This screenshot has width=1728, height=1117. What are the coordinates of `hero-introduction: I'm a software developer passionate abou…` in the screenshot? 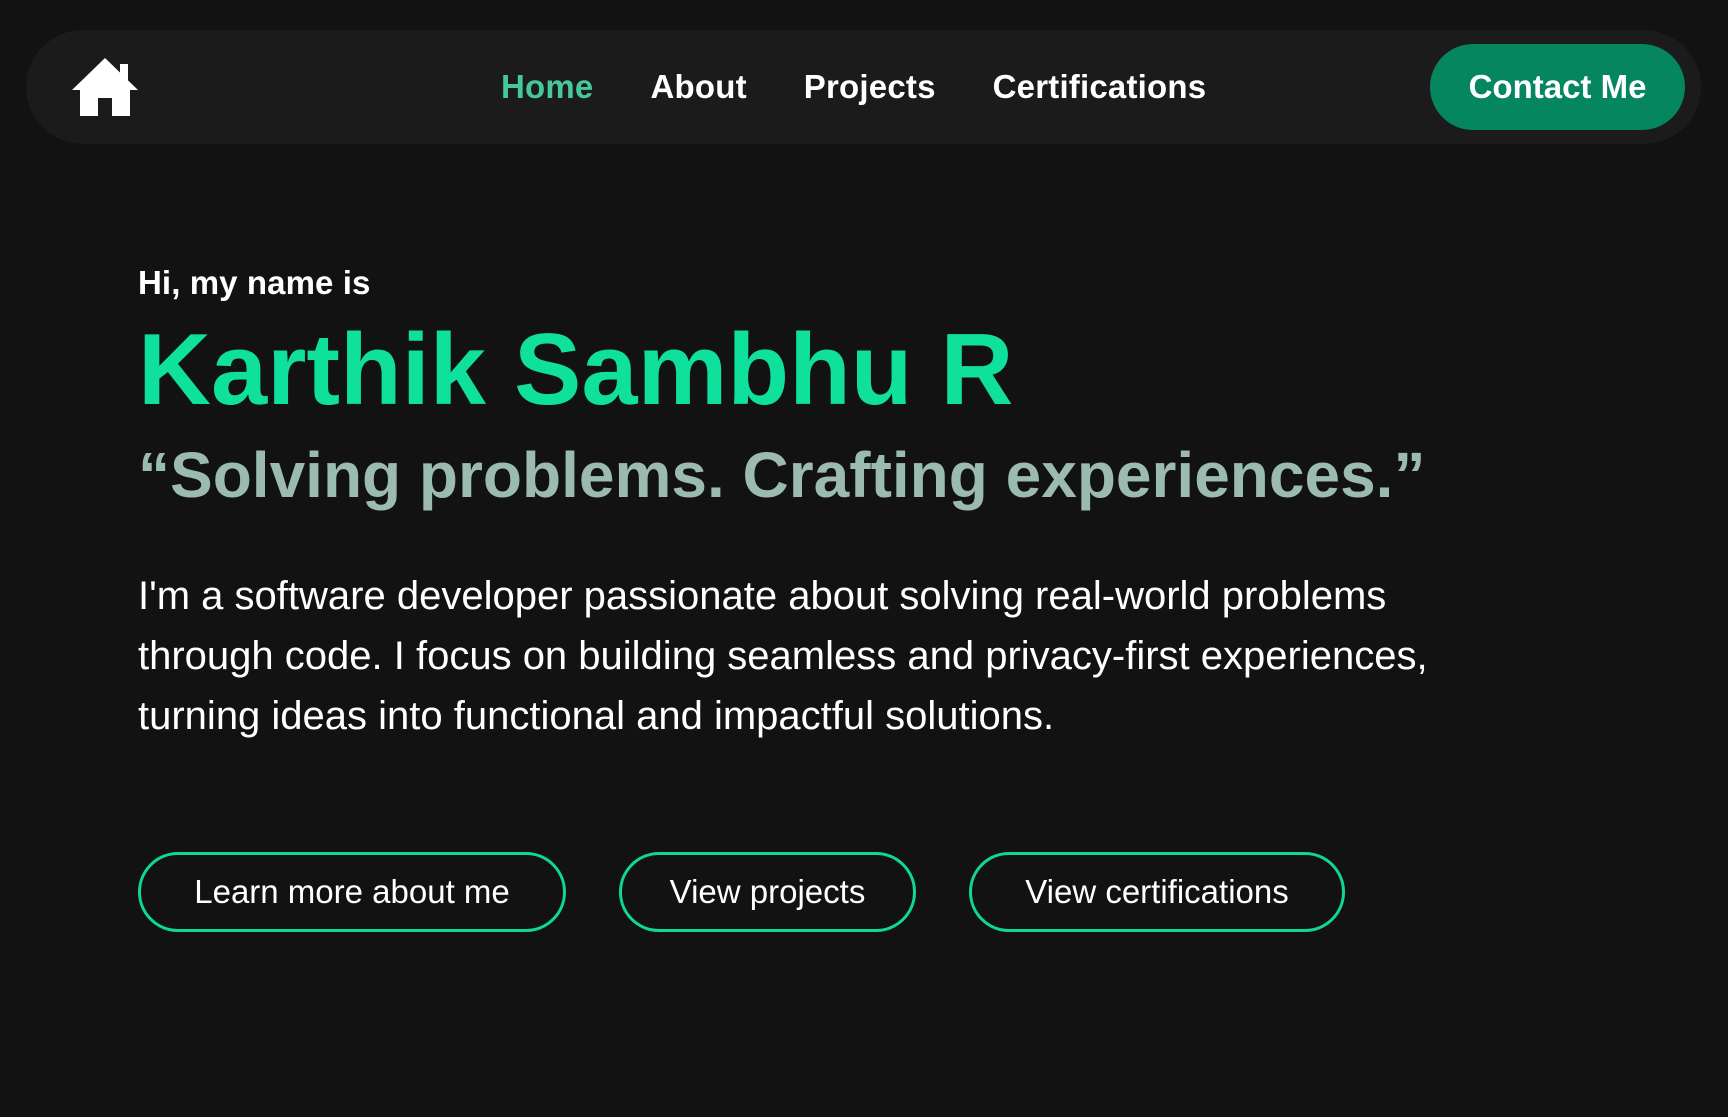 It's located at (783, 656).